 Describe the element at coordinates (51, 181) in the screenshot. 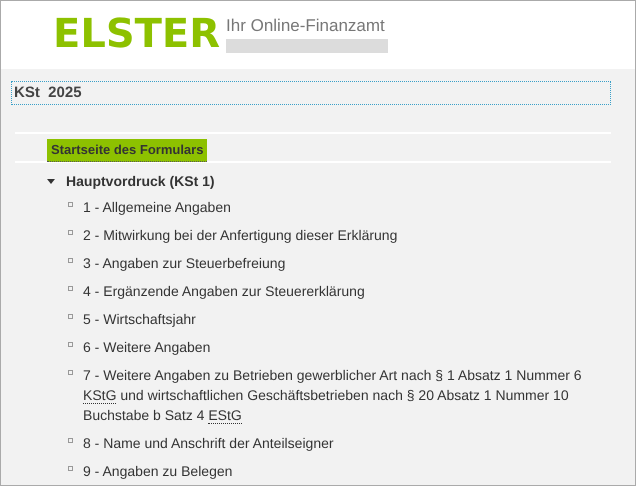

I see `caret-icon` at that location.